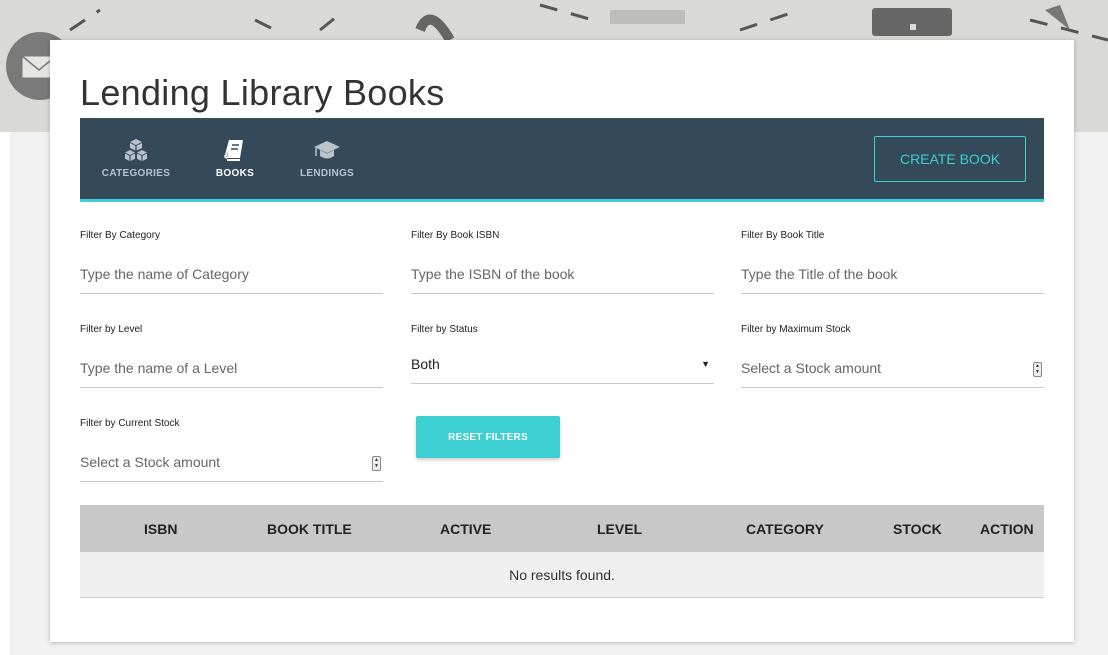 This screenshot has height=655, width=1108. I want to click on filter-status-select: Both ▼, so click(562, 364).